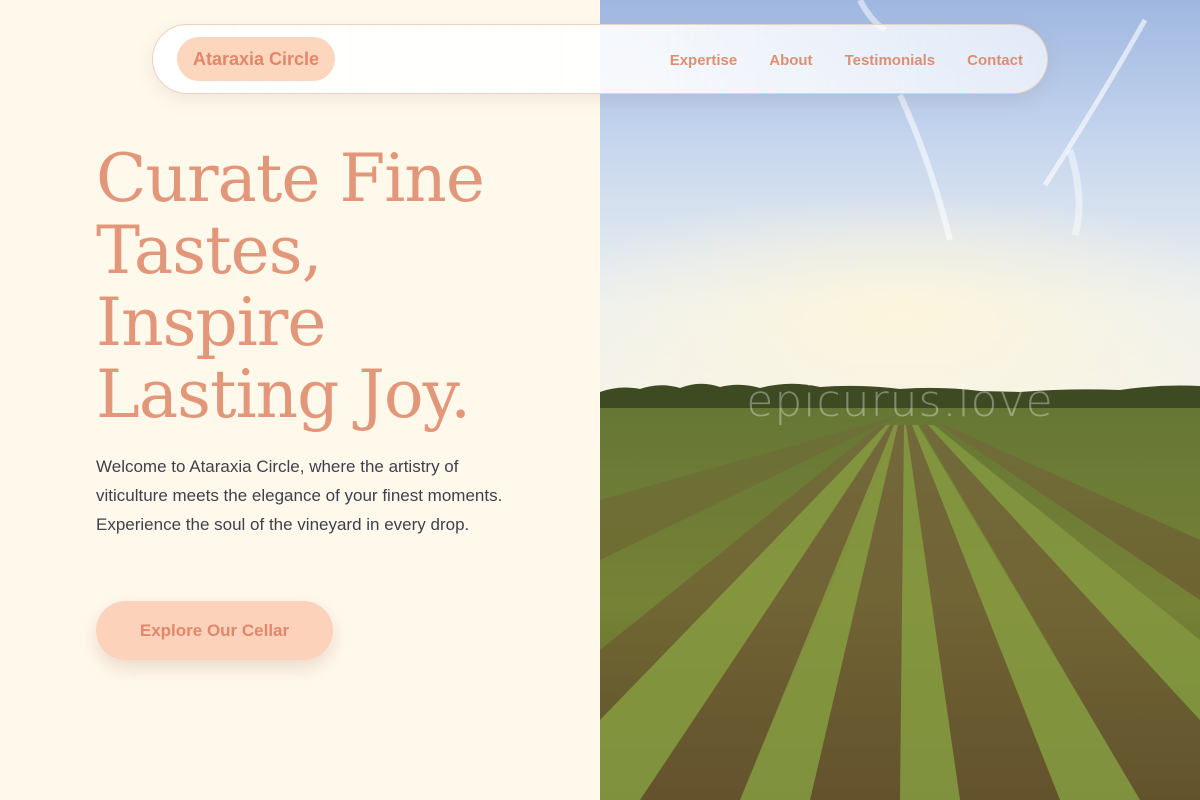  What do you see at coordinates (214, 630) in the screenshot?
I see `explore-cellar-button: Explore Our Cellar` at bounding box center [214, 630].